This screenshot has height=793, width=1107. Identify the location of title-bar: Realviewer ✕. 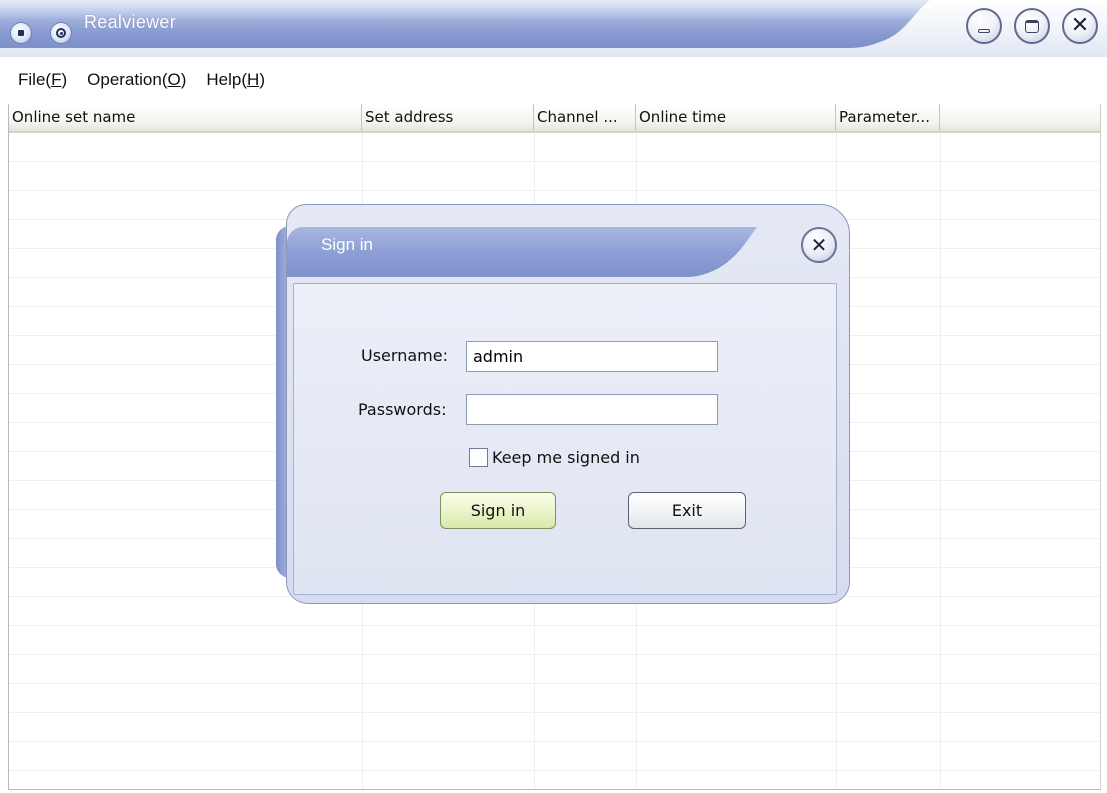
(553, 28).